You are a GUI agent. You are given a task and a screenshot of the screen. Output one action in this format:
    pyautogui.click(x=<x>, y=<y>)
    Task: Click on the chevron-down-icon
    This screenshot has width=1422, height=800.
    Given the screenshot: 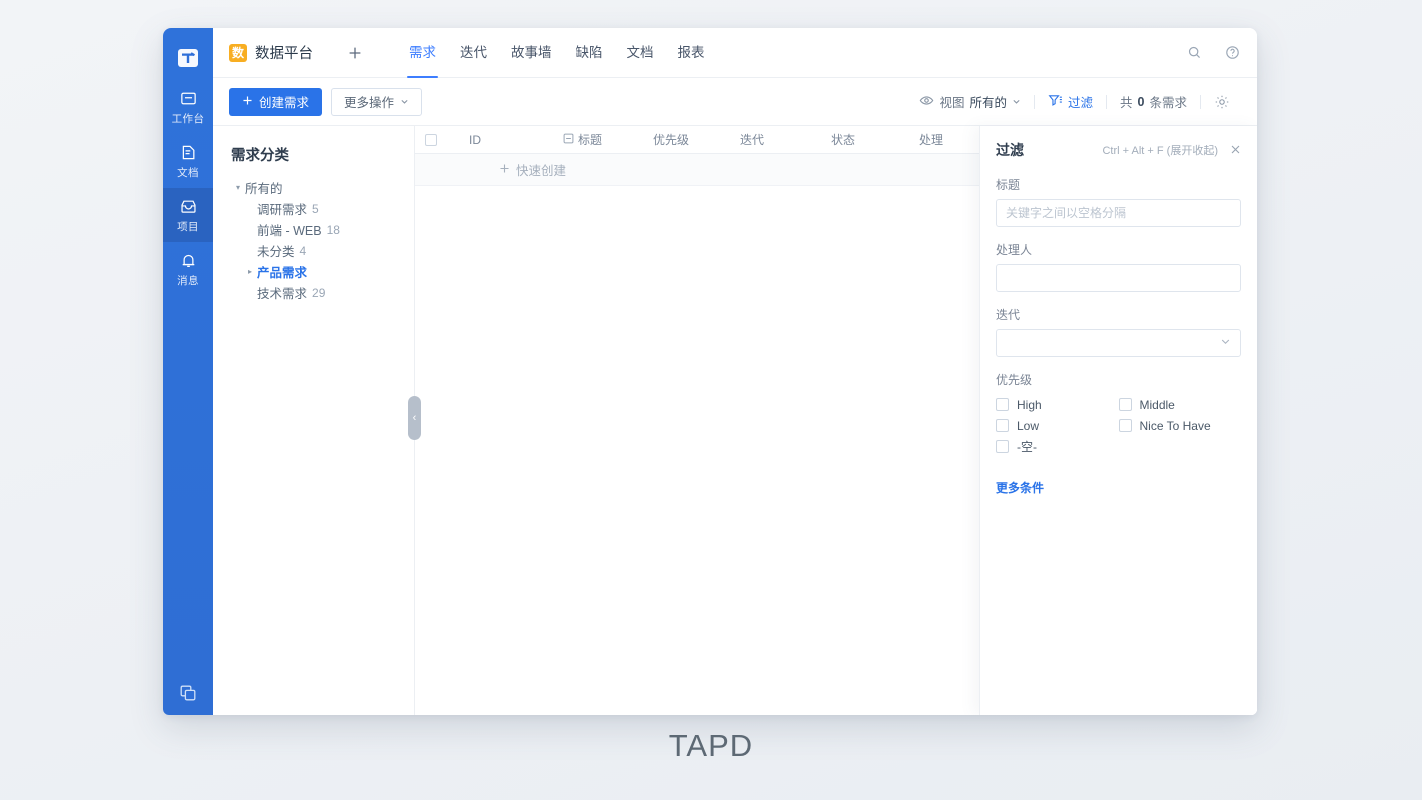 What is the action you would take?
    pyautogui.click(x=1016, y=102)
    